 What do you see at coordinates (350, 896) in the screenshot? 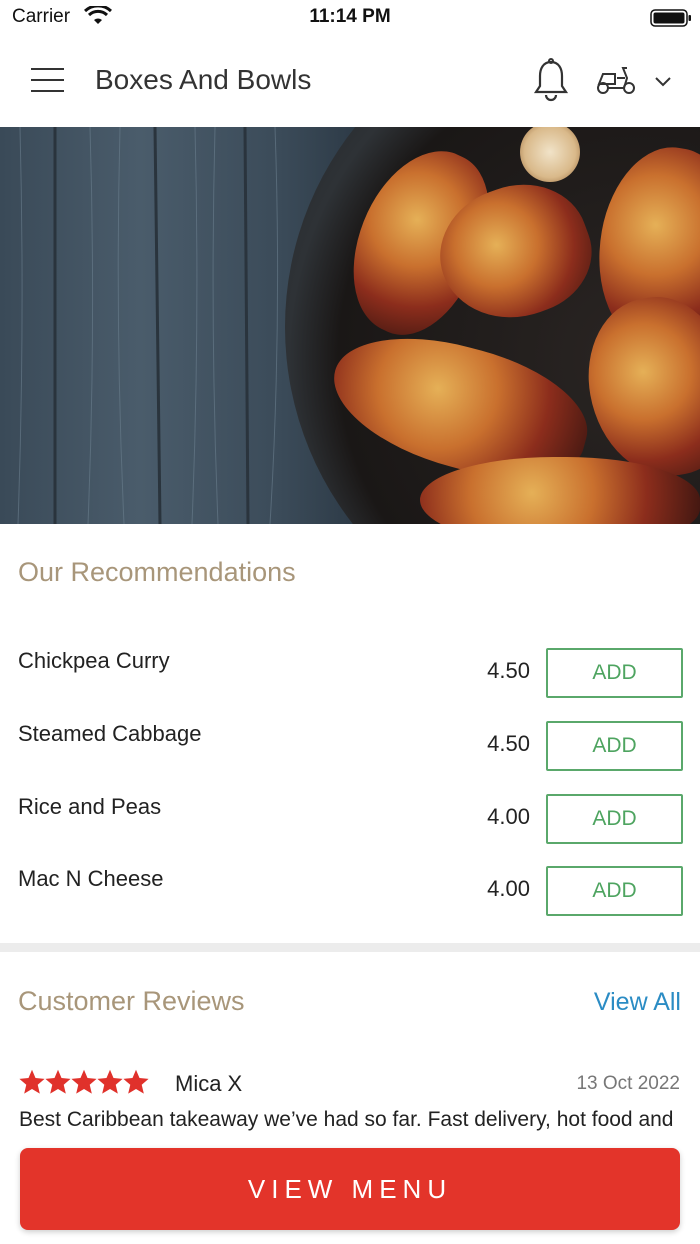
I see `list-item: Mac N Cheese 4.00 ADD` at bounding box center [350, 896].